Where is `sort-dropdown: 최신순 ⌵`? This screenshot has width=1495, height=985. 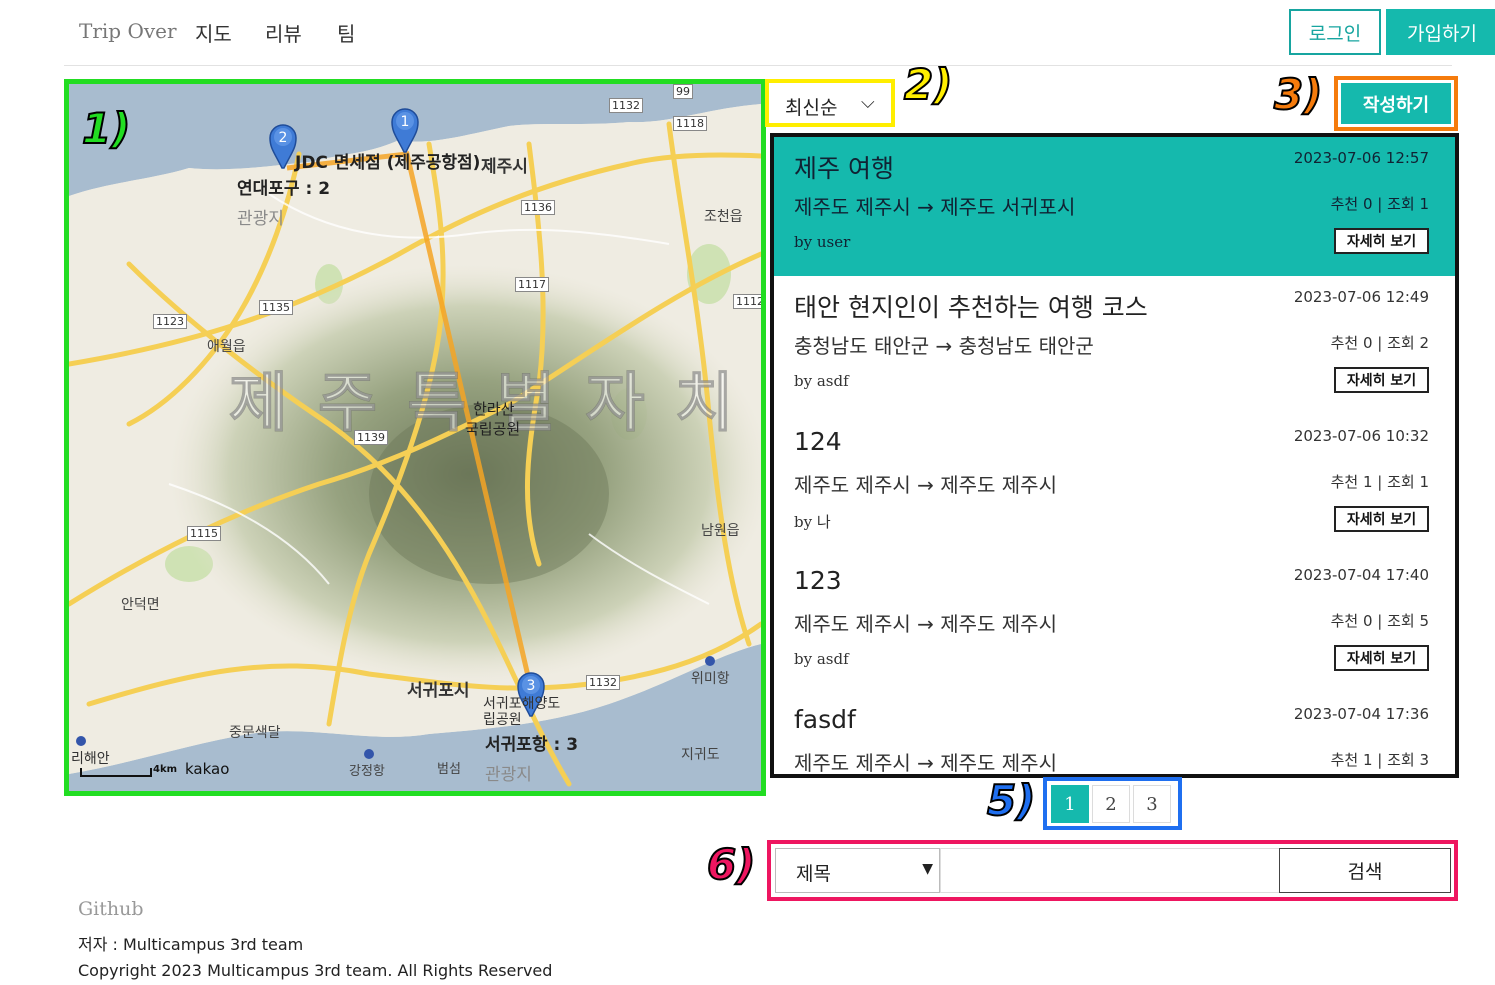 sort-dropdown: 최신순 ⌵ is located at coordinates (830, 103).